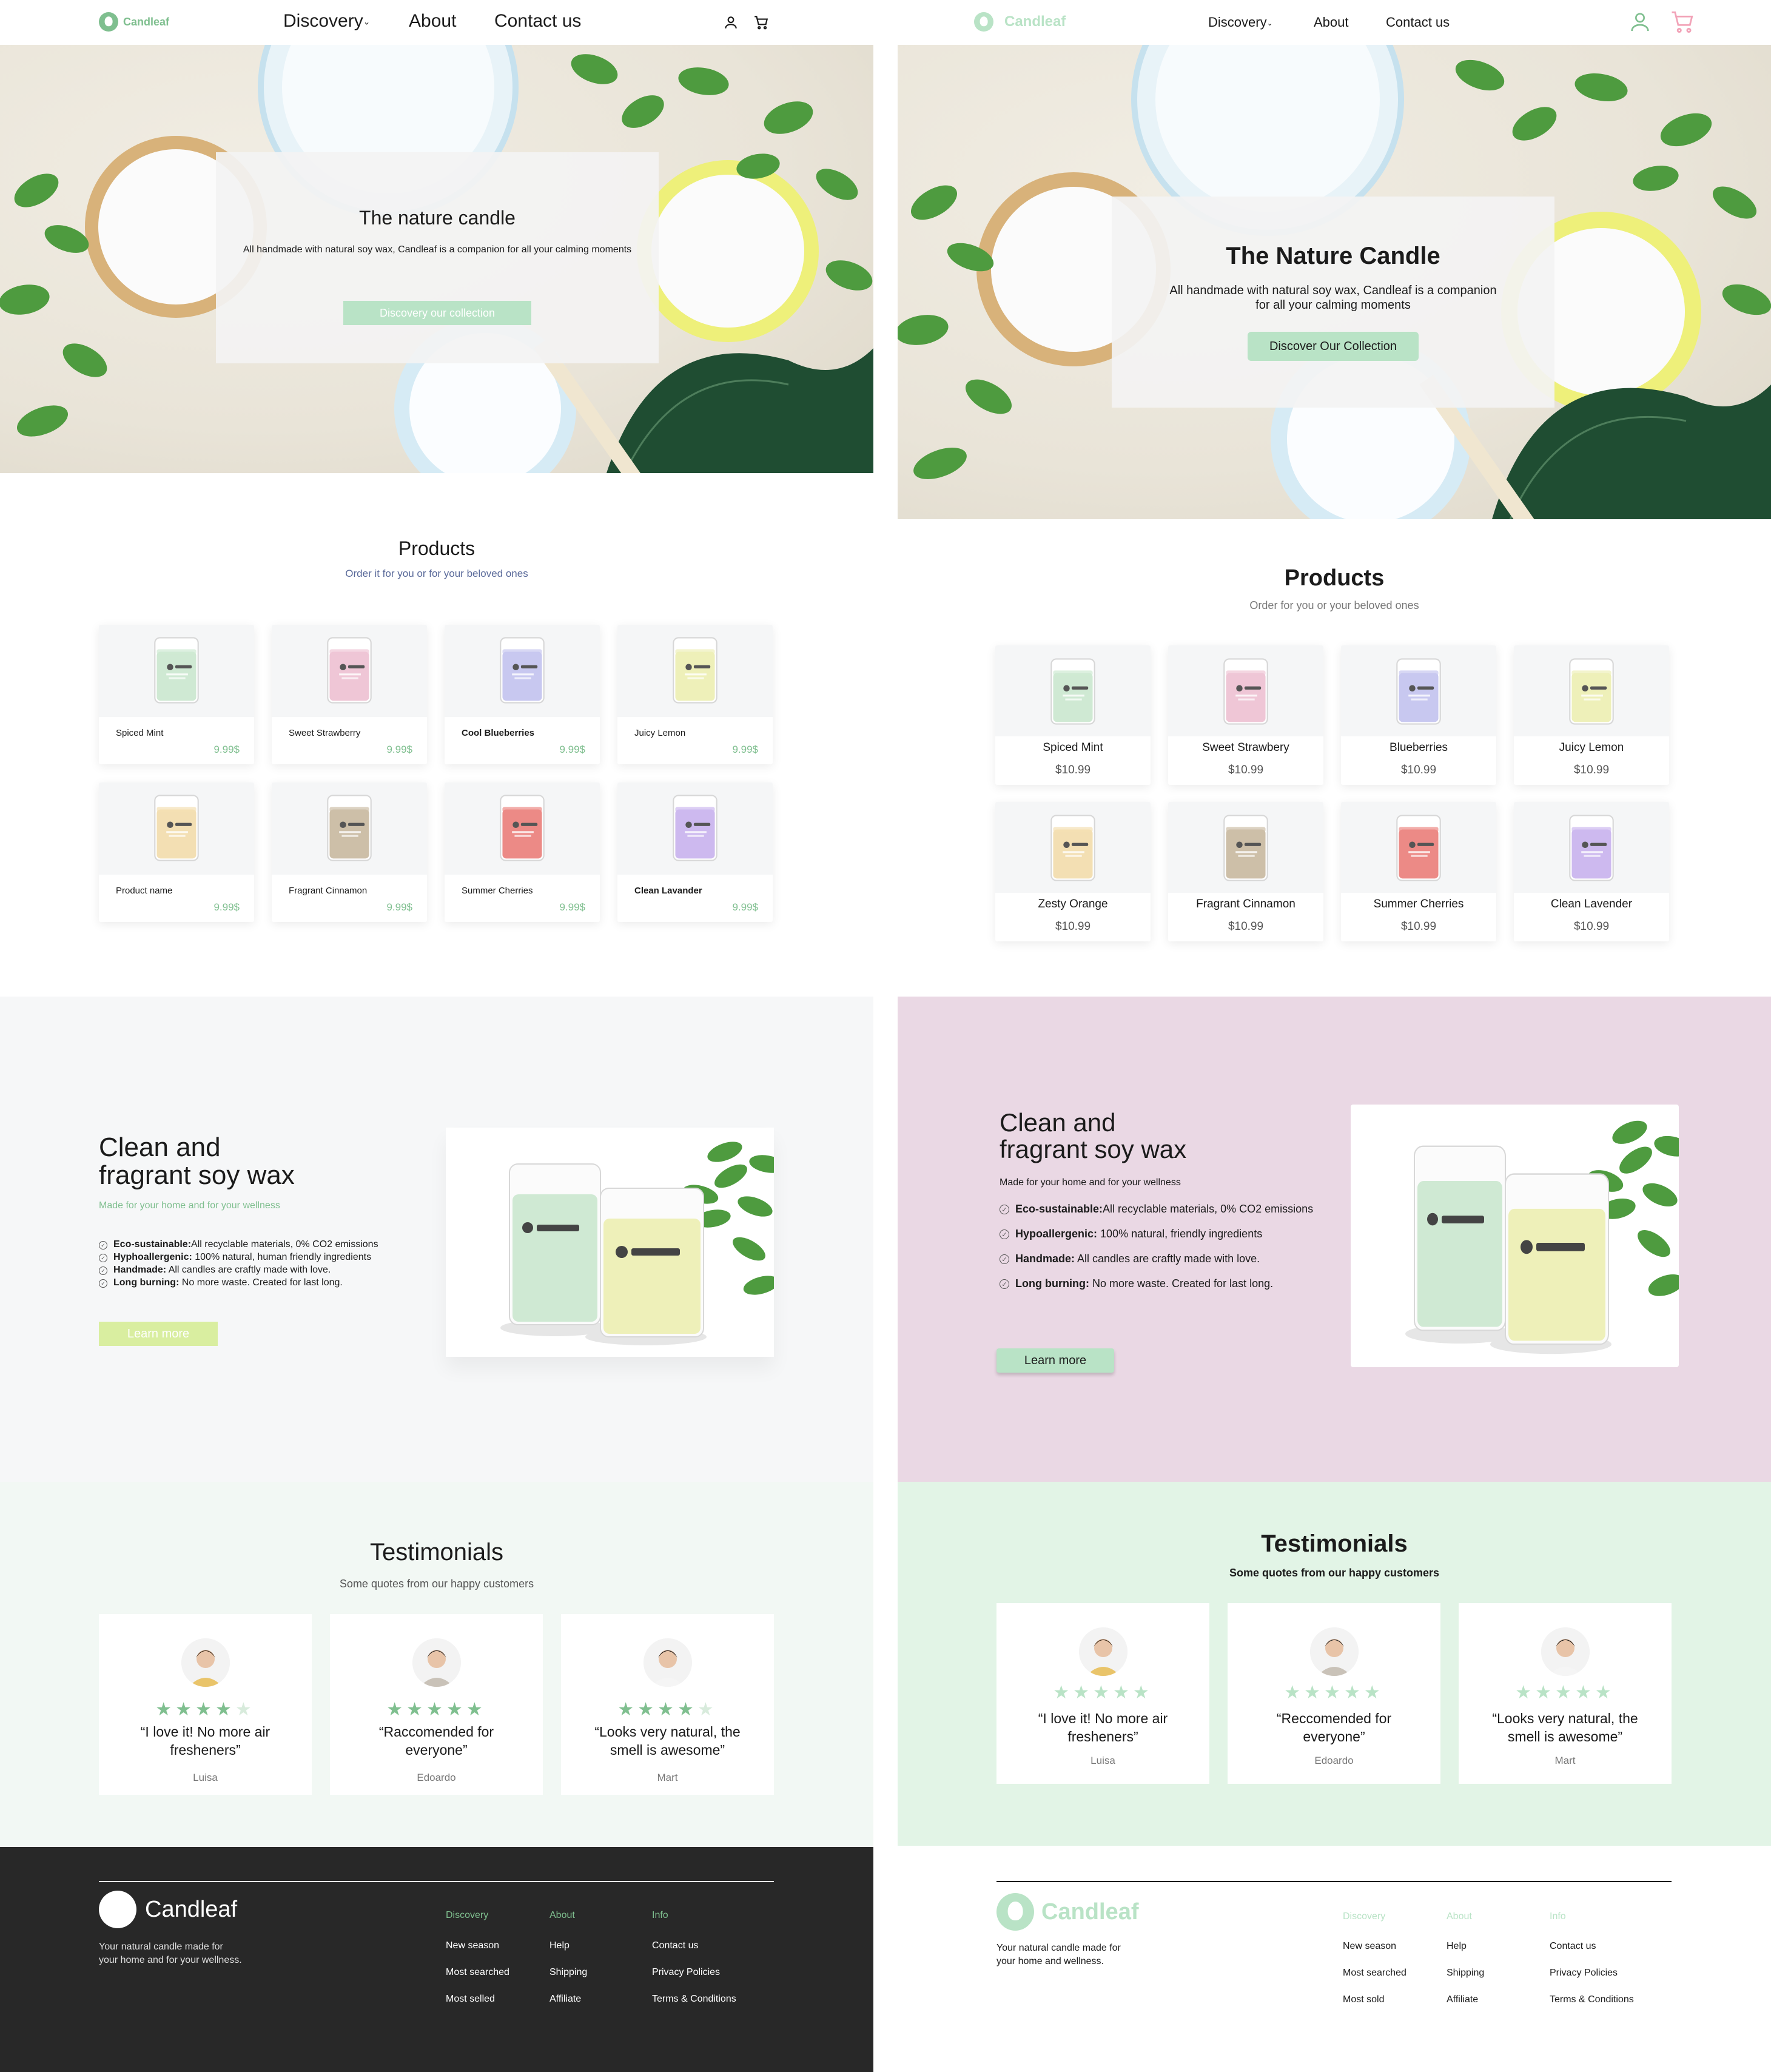 Image resolution: width=1771 pixels, height=2072 pixels. Describe the element at coordinates (470, 1999) in the screenshot. I see `footer-link: Most selled` at that location.